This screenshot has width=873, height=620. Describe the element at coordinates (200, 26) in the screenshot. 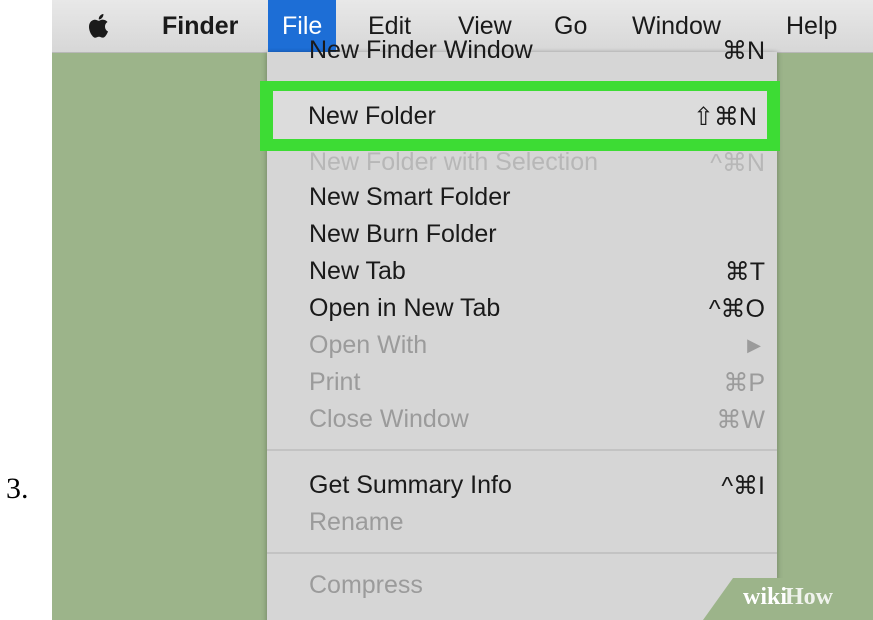

I see `menu-finder: Finder` at that location.